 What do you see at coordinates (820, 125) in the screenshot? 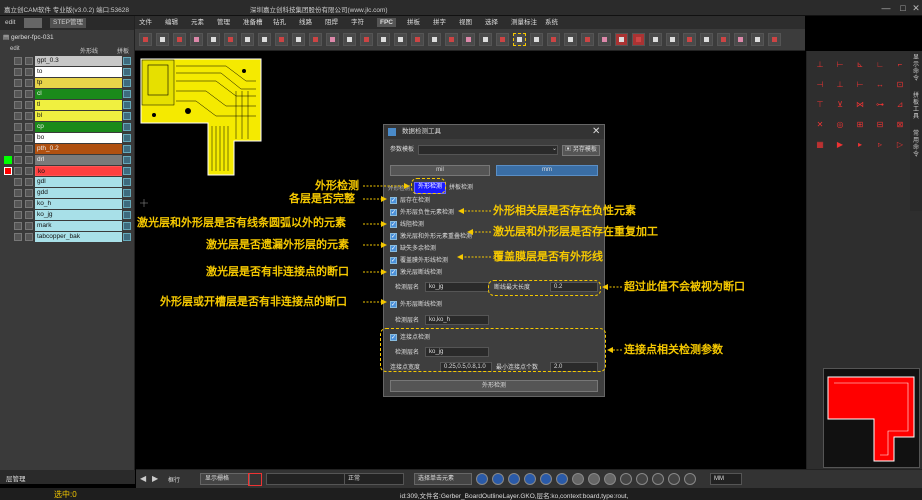
I see `fpc-tool-icon: ✕` at bounding box center [820, 125].